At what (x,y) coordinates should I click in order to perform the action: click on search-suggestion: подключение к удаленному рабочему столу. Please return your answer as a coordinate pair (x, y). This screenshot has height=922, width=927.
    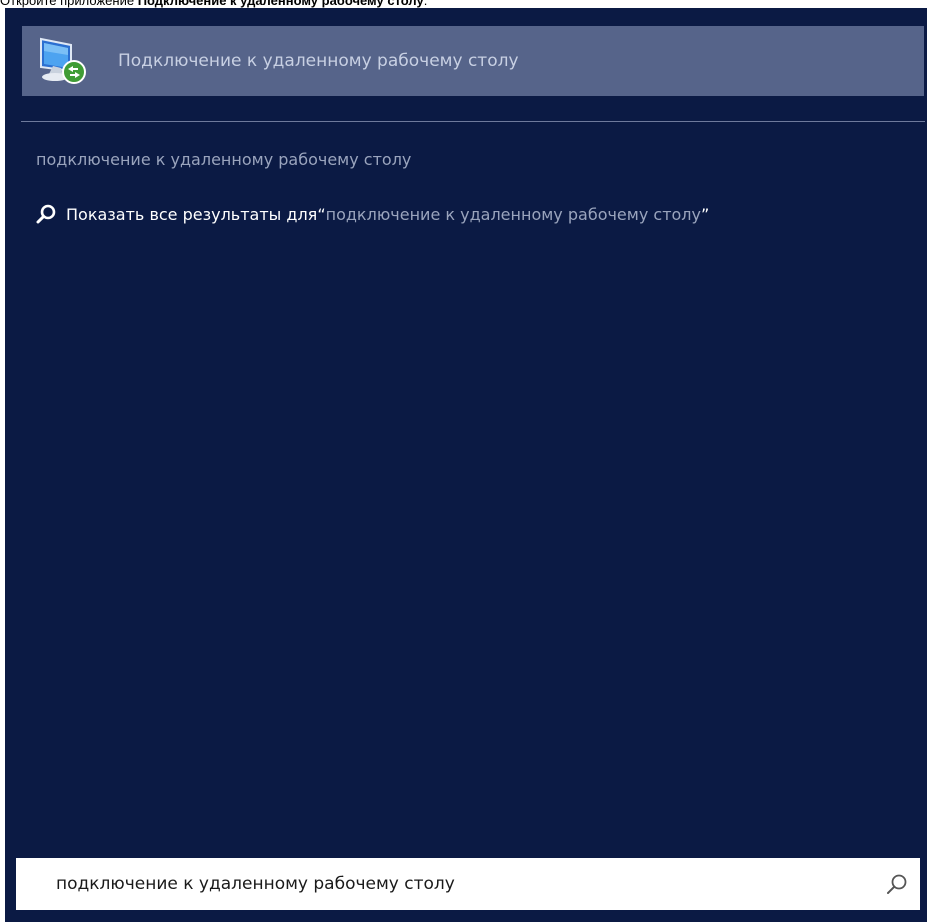
    Looking at the image, I should click on (223, 159).